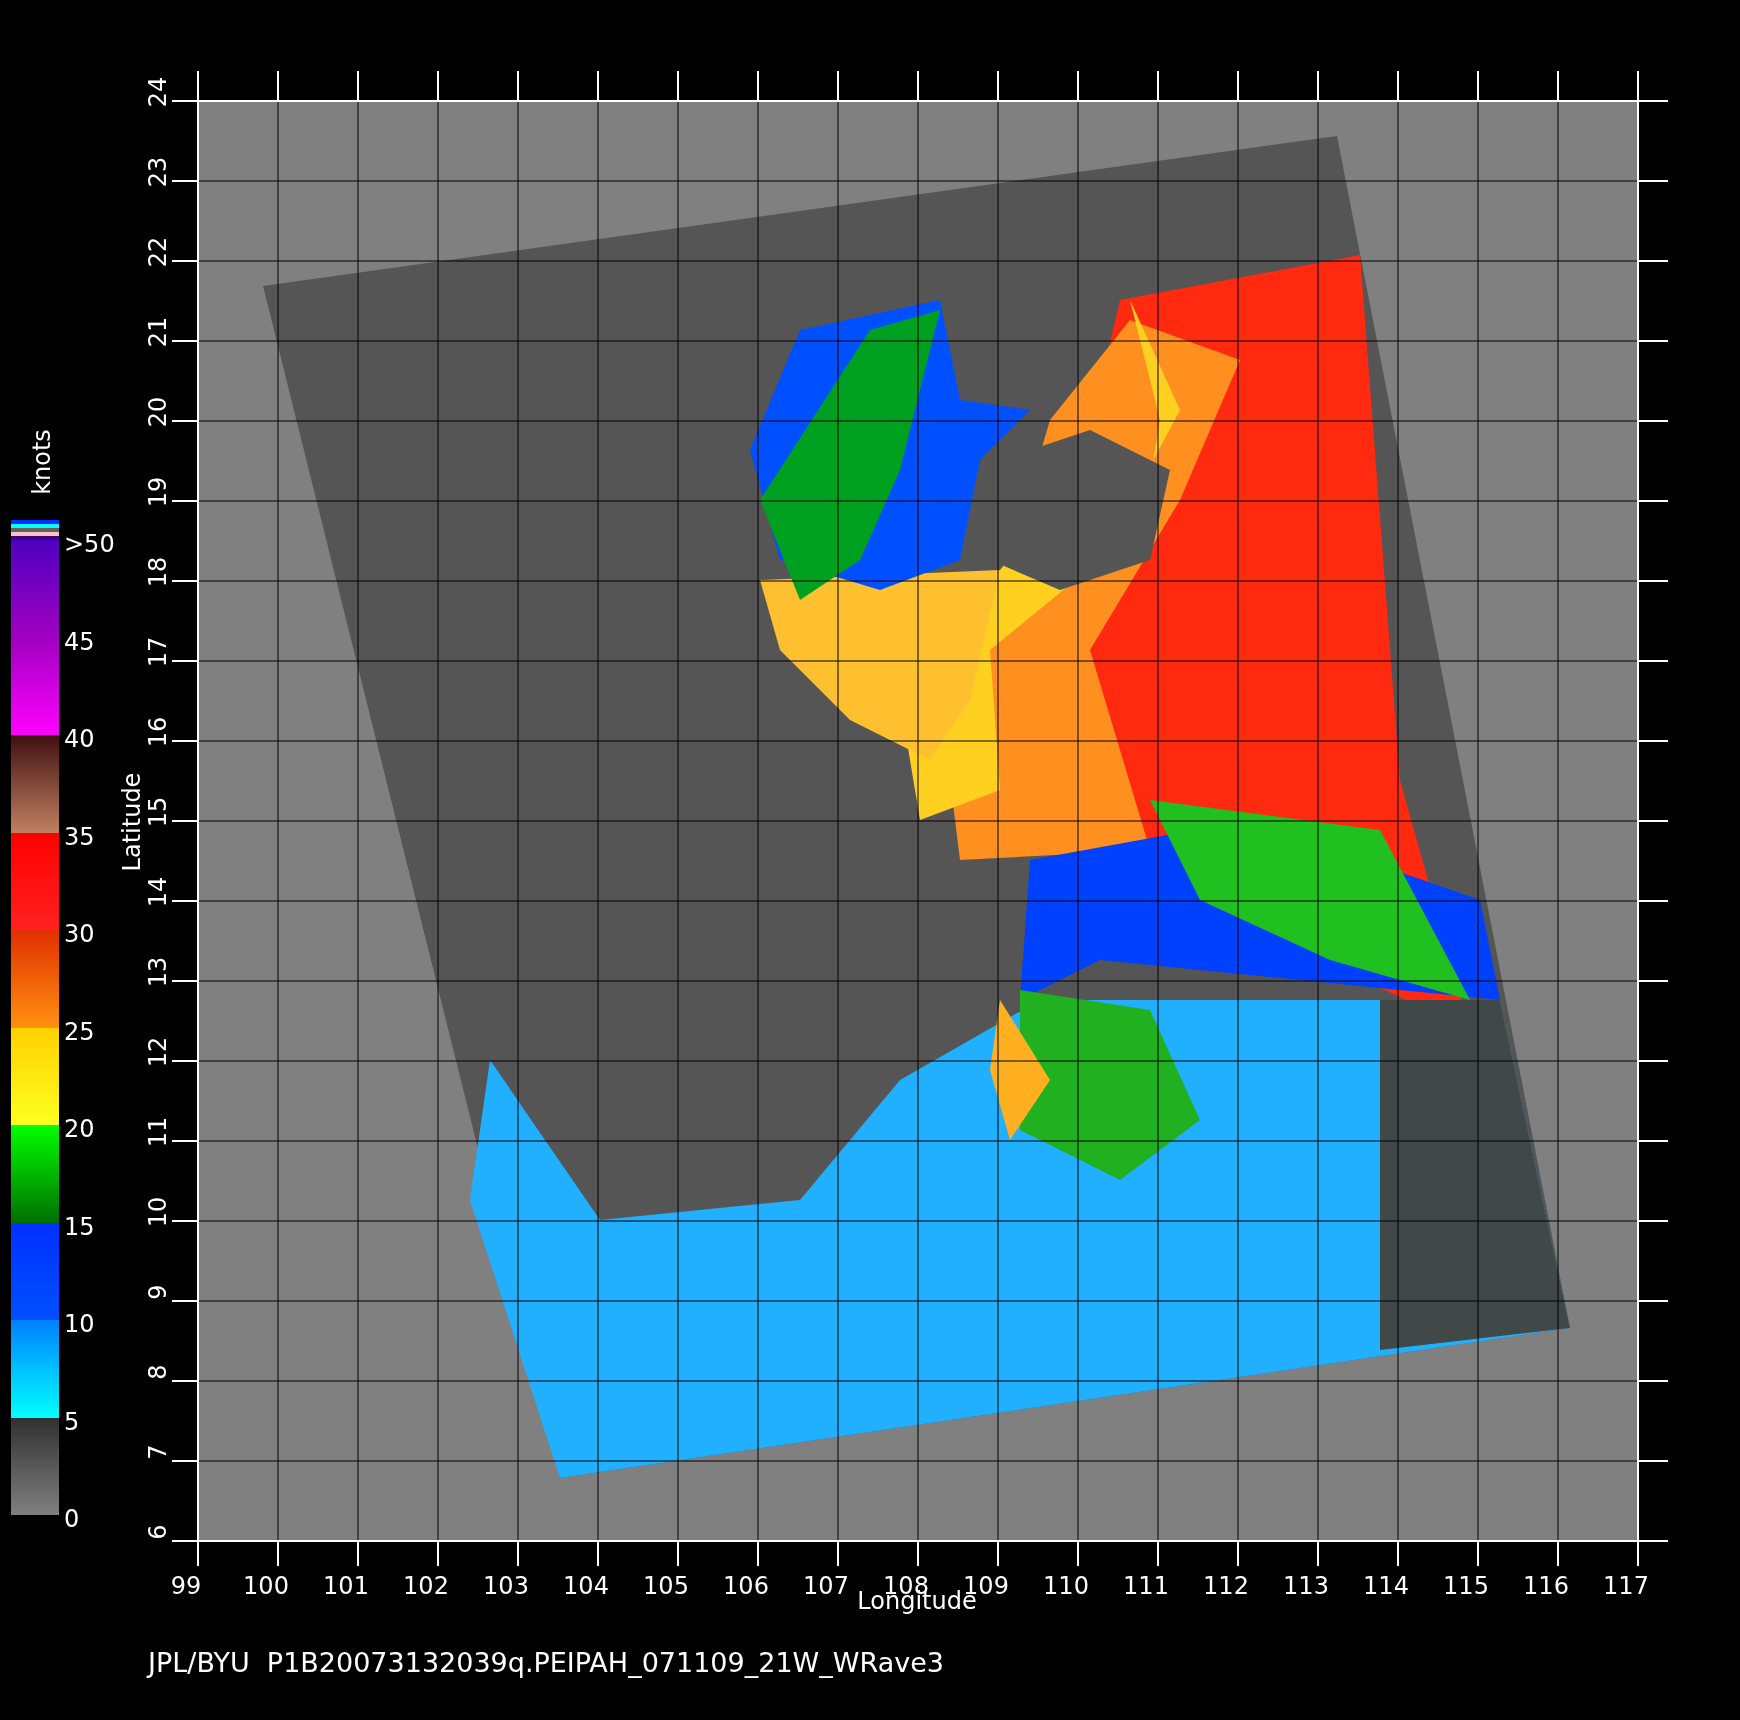 The width and height of the screenshot is (1740, 1720). What do you see at coordinates (42, 462) in the screenshot?
I see `colorbar-title: knots` at bounding box center [42, 462].